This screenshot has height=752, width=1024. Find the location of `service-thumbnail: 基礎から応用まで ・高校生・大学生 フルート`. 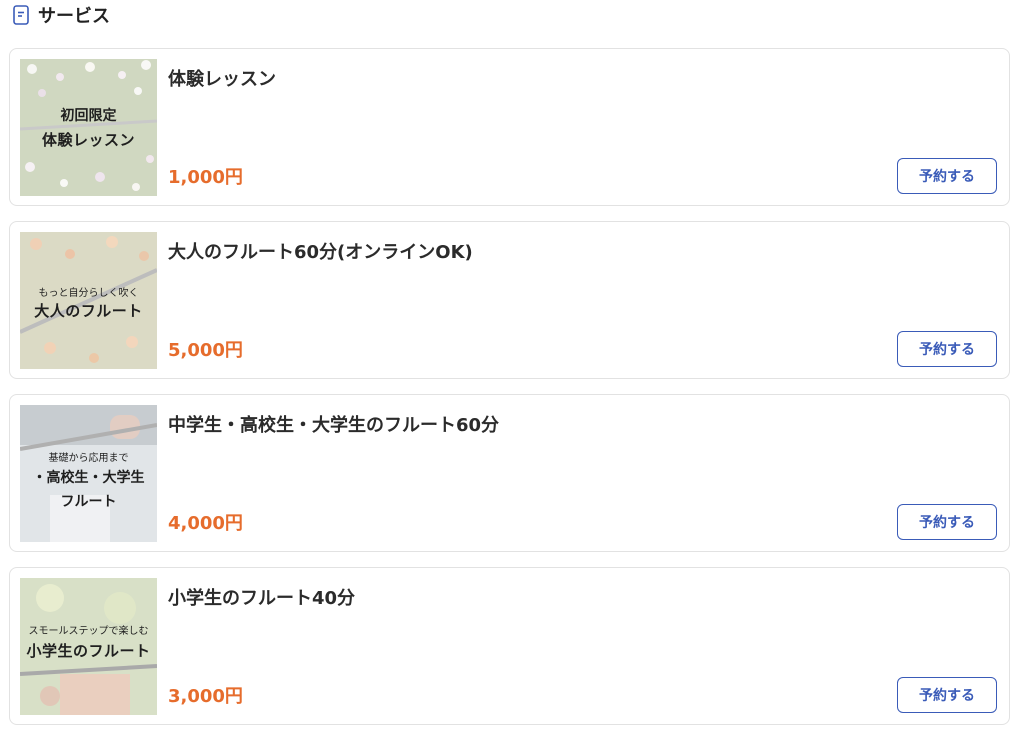

service-thumbnail: 基礎から応用まで ・高校生・大学生 フルート is located at coordinates (88, 473).